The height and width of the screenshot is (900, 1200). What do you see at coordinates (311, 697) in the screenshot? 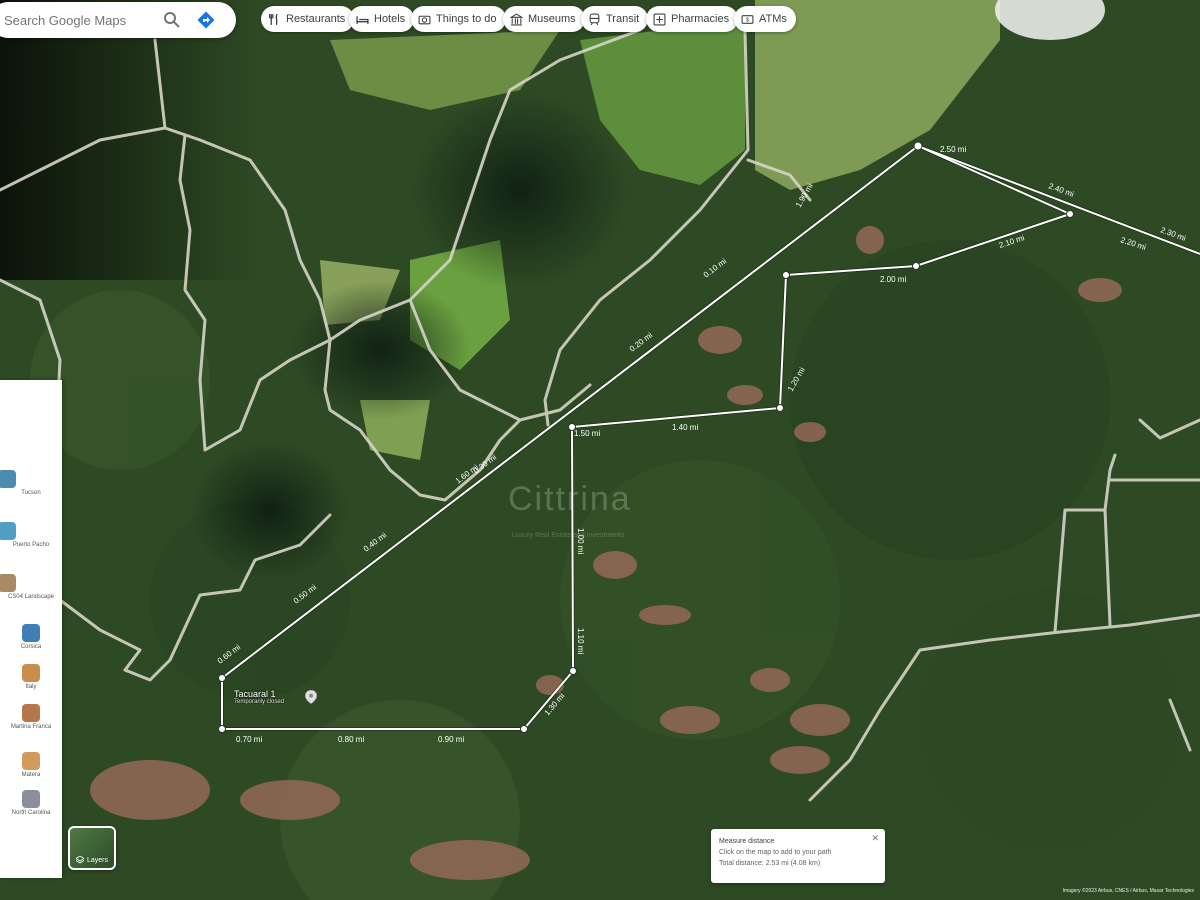
I see `map-pin-icon` at bounding box center [311, 697].